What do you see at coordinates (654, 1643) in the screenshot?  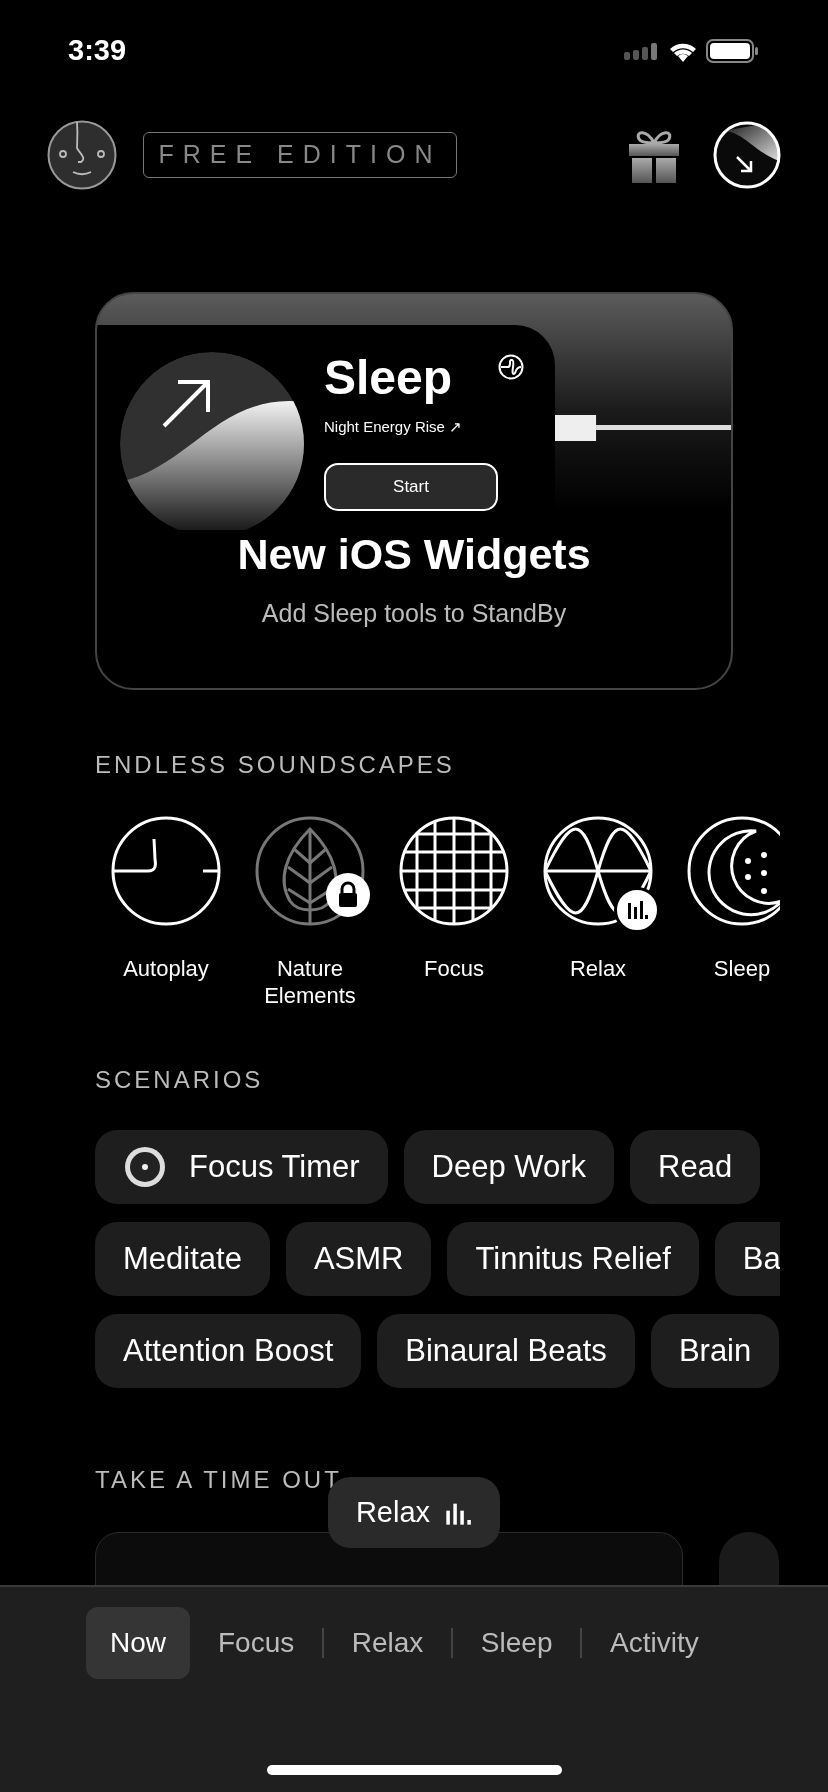 I see `nav-tab: Activity` at bounding box center [654, 1643].